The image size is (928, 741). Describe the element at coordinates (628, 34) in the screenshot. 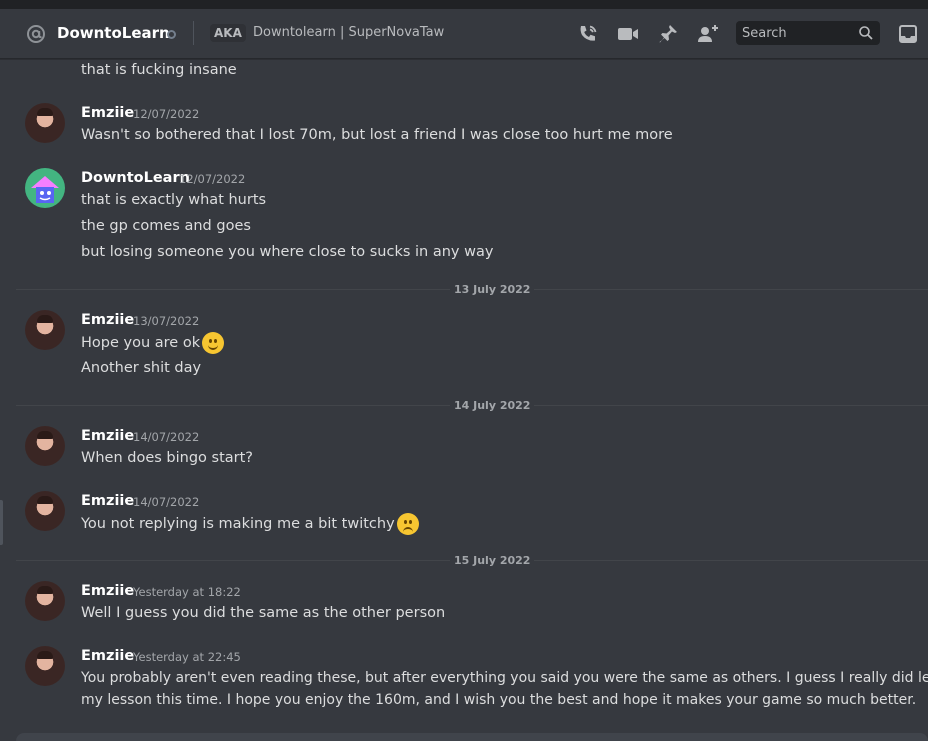

I see `video-call-icon` at that location.